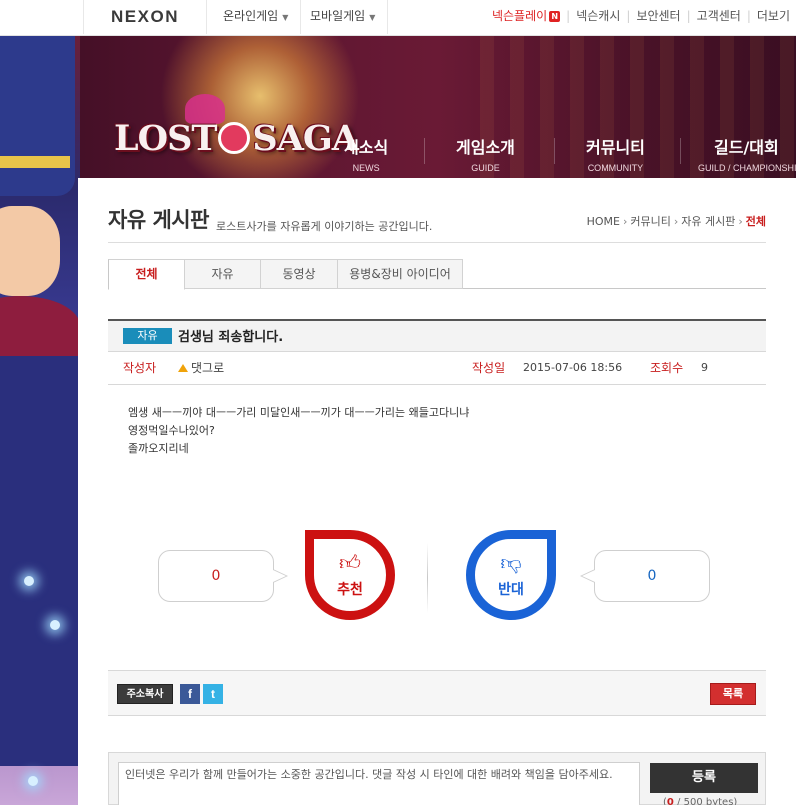 The image size is (796, 805). Describe the element at coordinates (437, 242) in the screenshot. I see `title-divider` at that location.